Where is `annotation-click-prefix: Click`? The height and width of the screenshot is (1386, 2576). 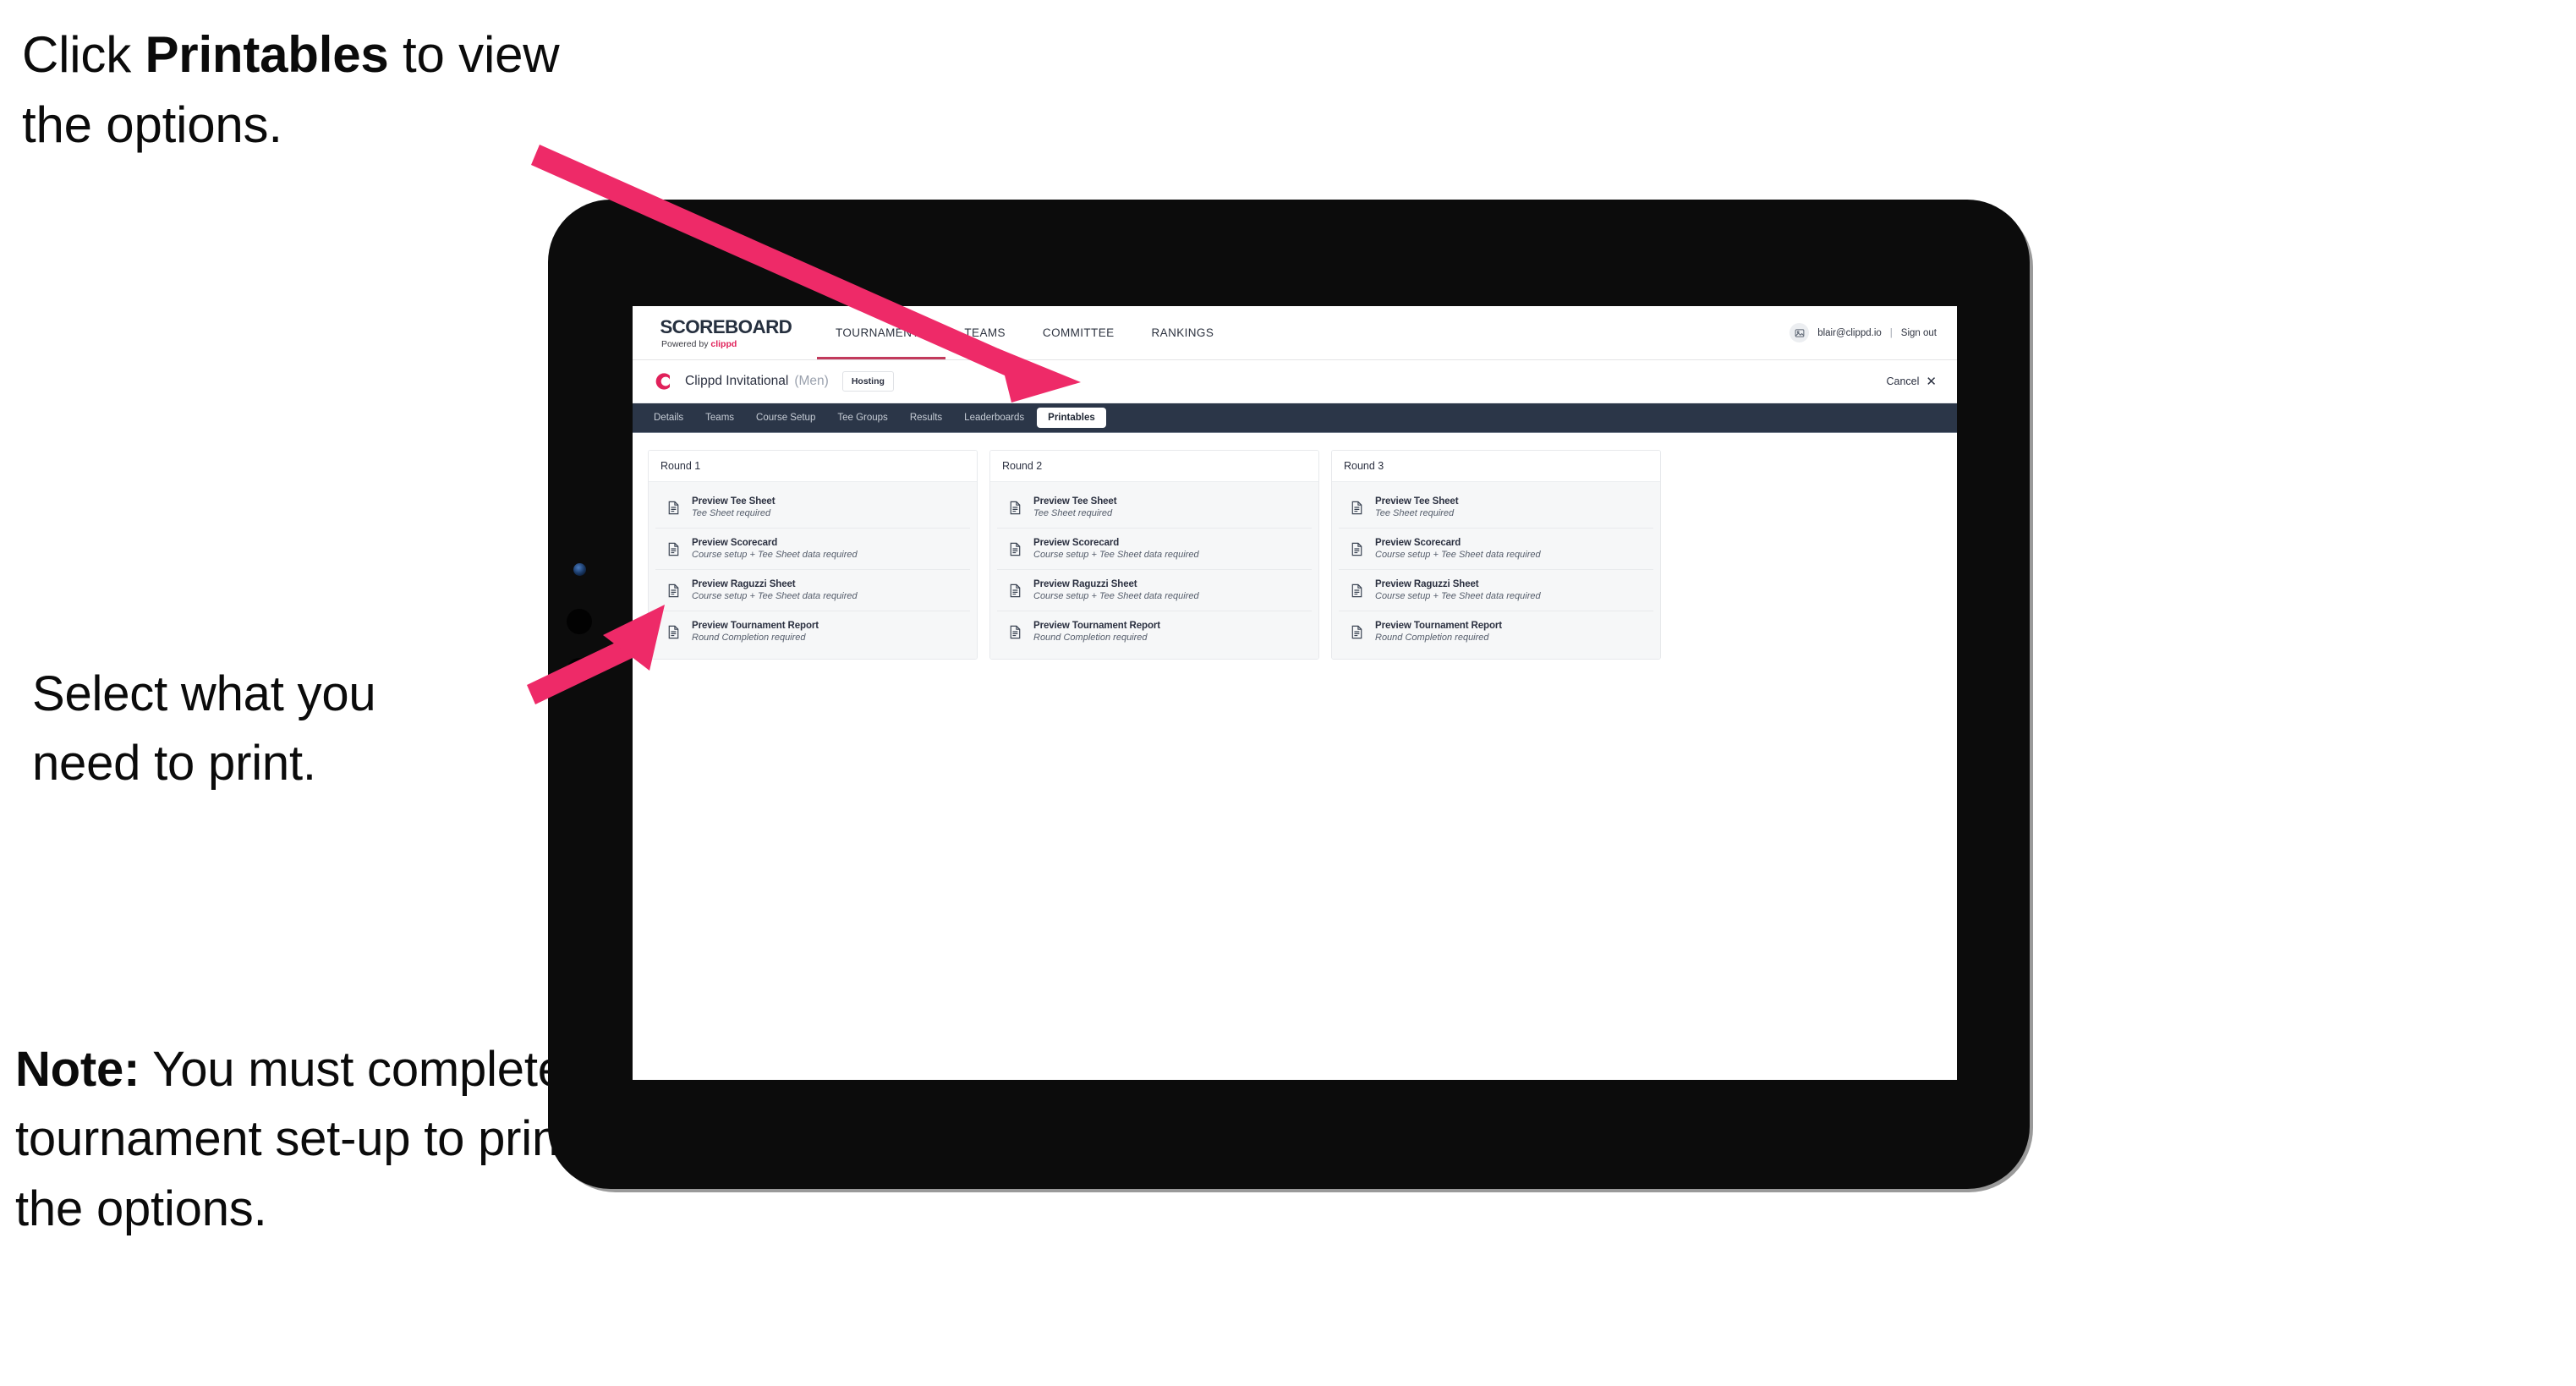
annotation-click-prefix: Click is located at coordinates (83, 54).